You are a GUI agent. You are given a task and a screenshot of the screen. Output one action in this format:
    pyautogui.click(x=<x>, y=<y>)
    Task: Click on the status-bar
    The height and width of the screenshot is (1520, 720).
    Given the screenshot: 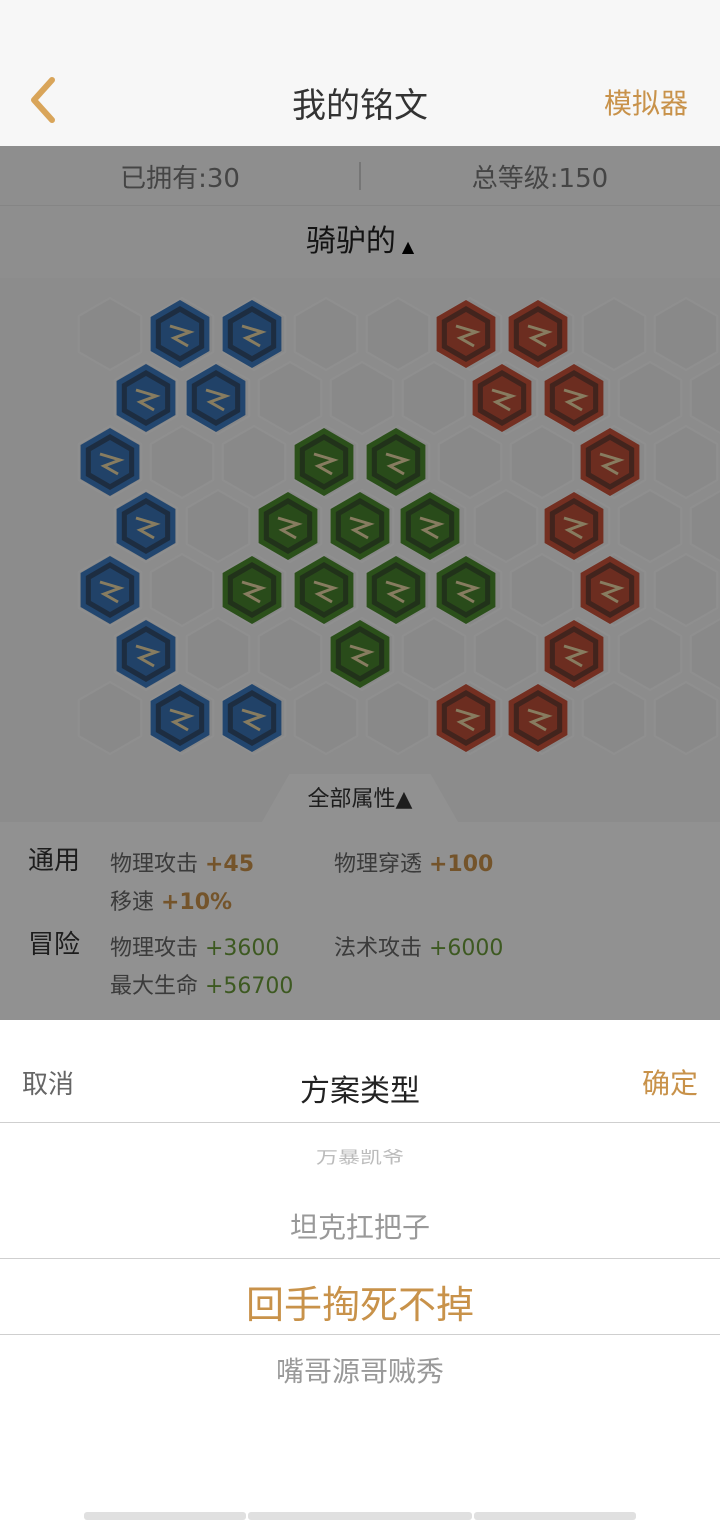 What is the action you would take?
    pyautogui.click(x=360, y=30)
    